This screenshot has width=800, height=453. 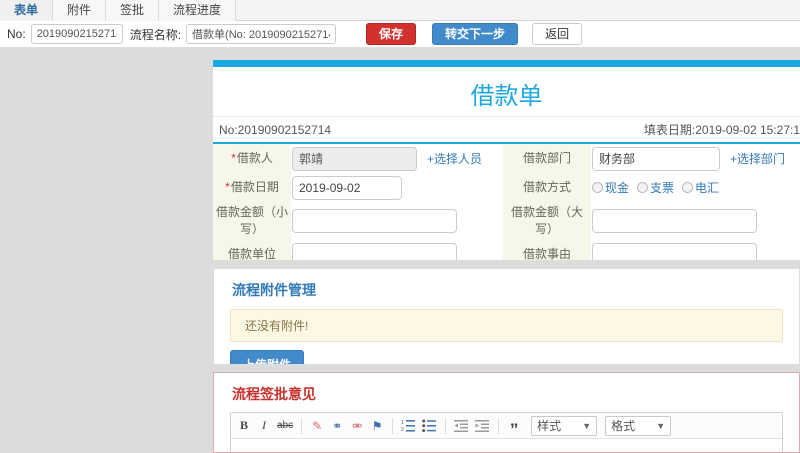 I want to click on loan-reason-input, so click(x=674, y=251).